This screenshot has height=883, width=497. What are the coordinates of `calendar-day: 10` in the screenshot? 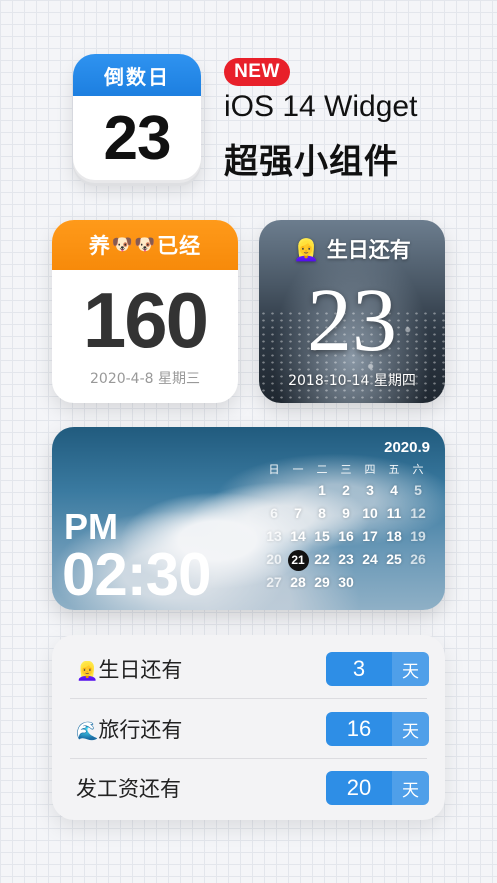 It's located at (370, 513).